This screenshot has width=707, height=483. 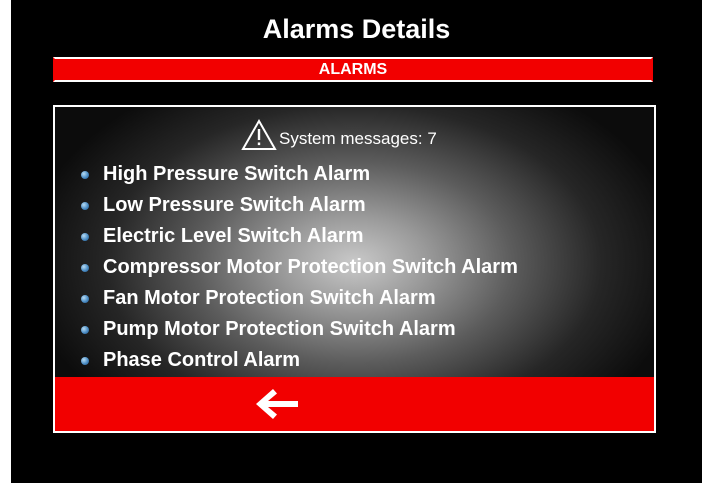 I want to click on alarm-label: Compressor Motor Protection Switch Alarm, so click(x=310, y=267).